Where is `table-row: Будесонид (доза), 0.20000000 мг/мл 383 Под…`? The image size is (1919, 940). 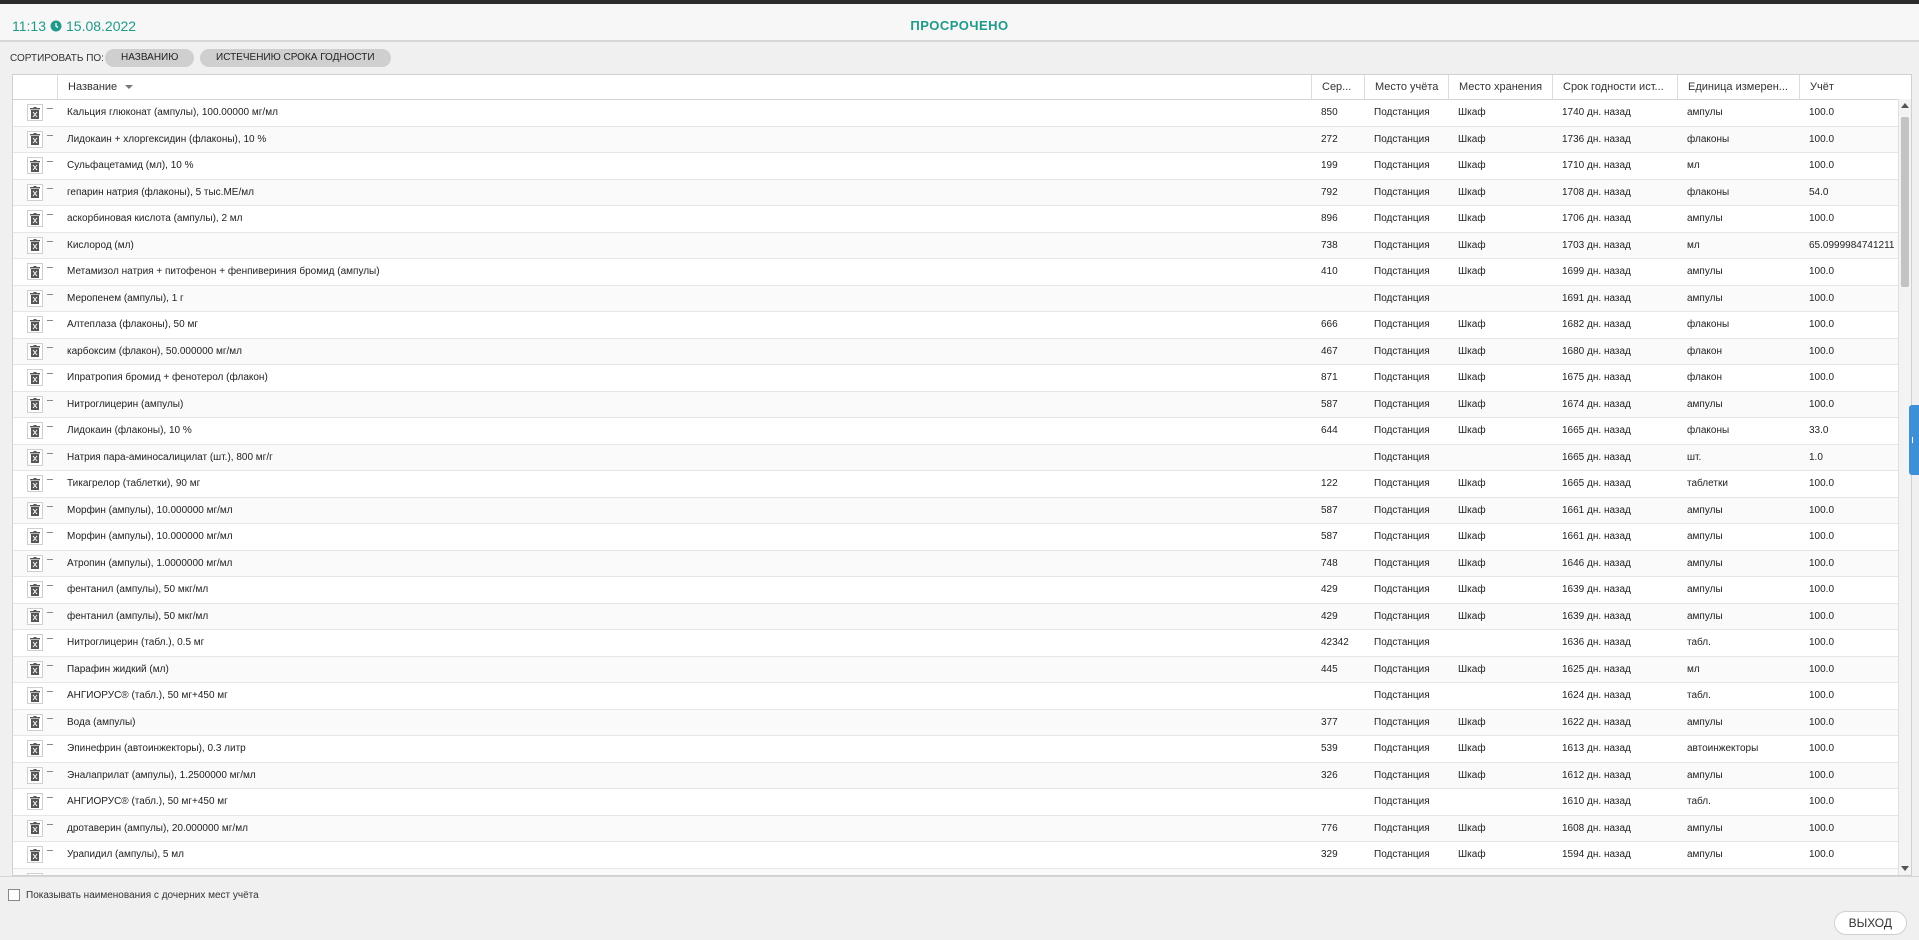 table-row: Будесонид (доза), 0.20000000 мг/мл 383 Под… is located at coordinates (955, 872).